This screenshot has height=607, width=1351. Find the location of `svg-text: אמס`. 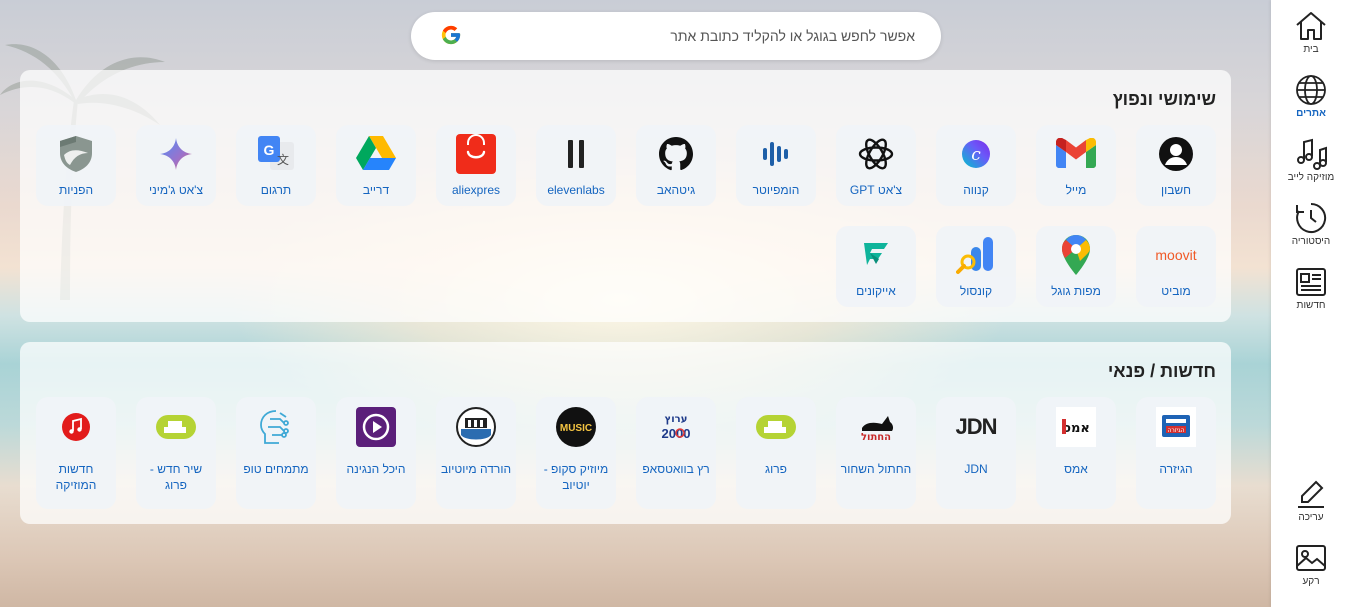

svg-text: אמס is located at coordinates (1076, 428).